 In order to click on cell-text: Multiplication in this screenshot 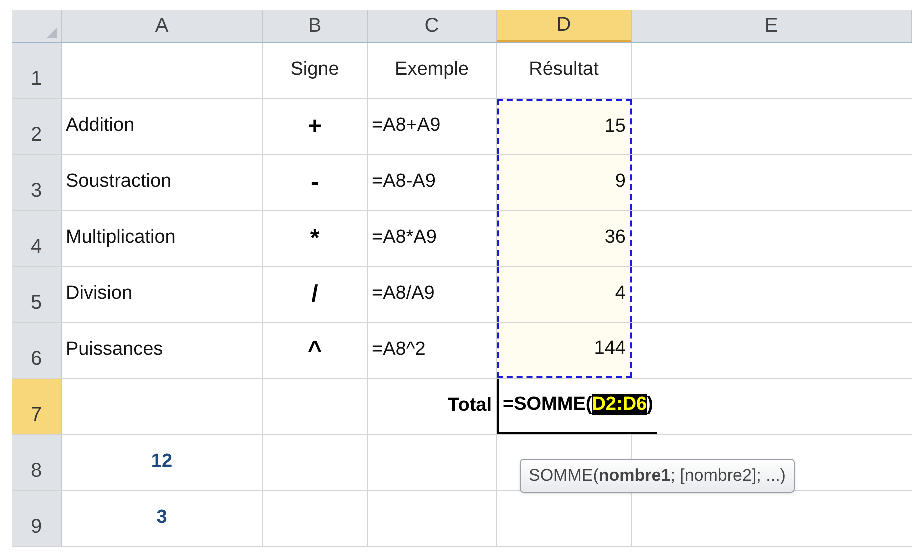, I will do `click(121, 238)`.